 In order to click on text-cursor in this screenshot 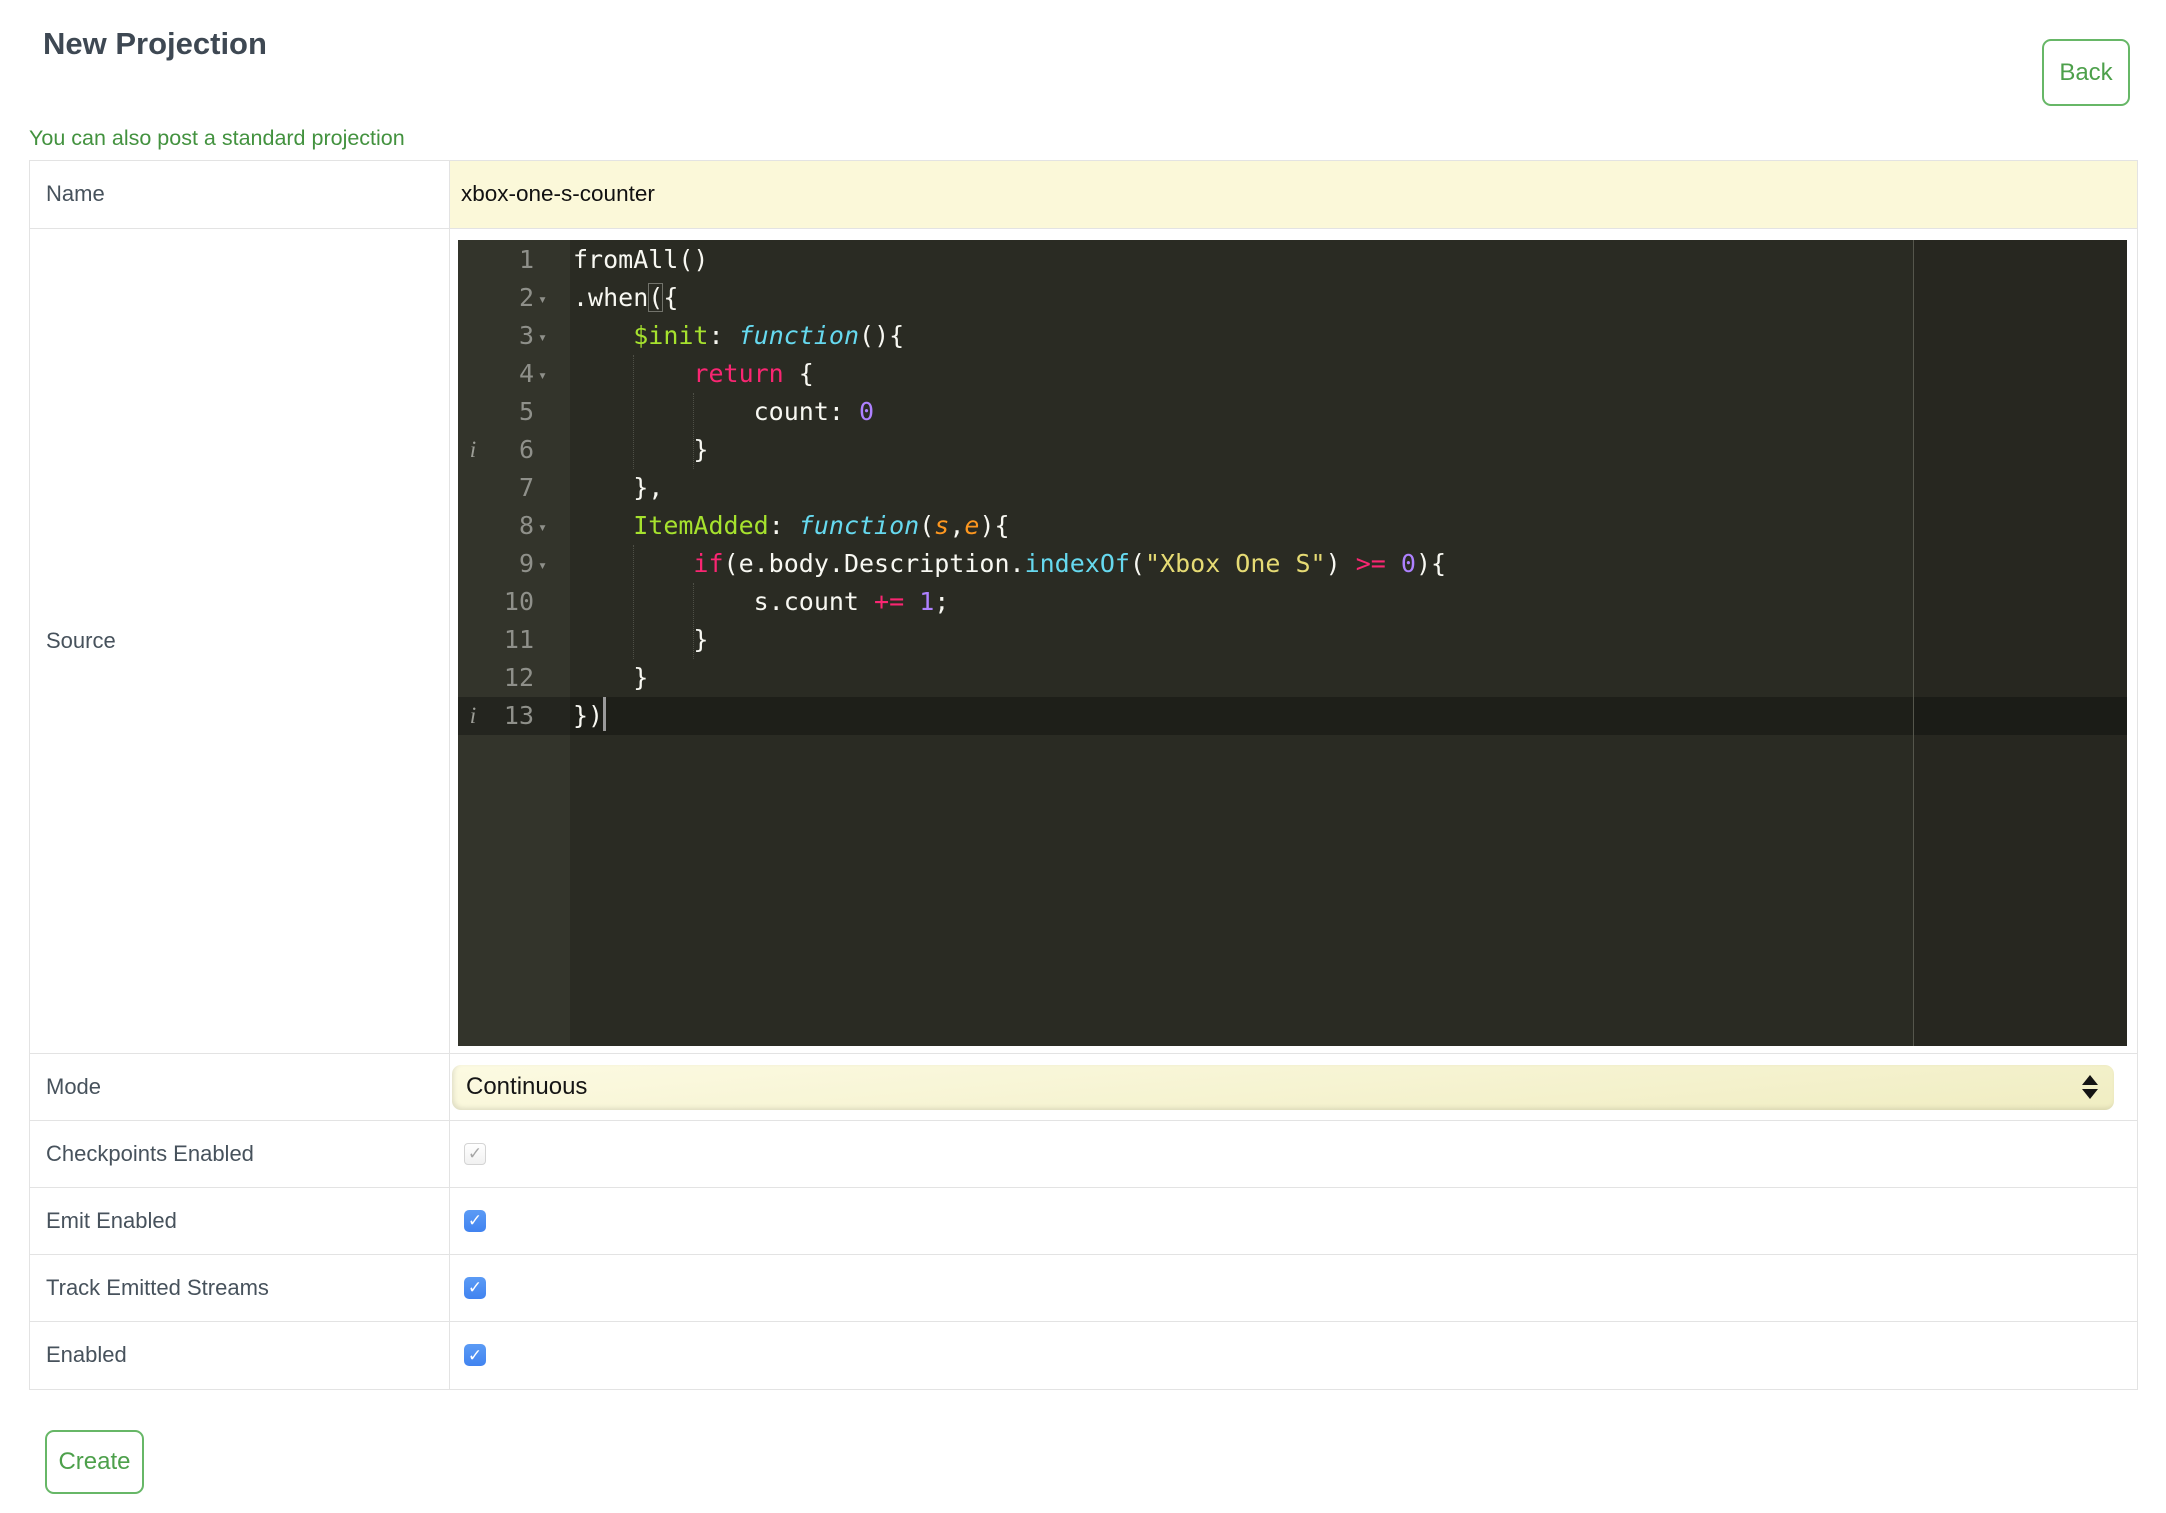, I will do `click(605, 713)`.